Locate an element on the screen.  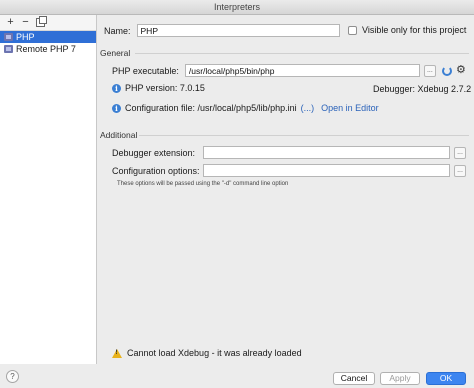
general-section-title: General is located at coordinates (115, 53).